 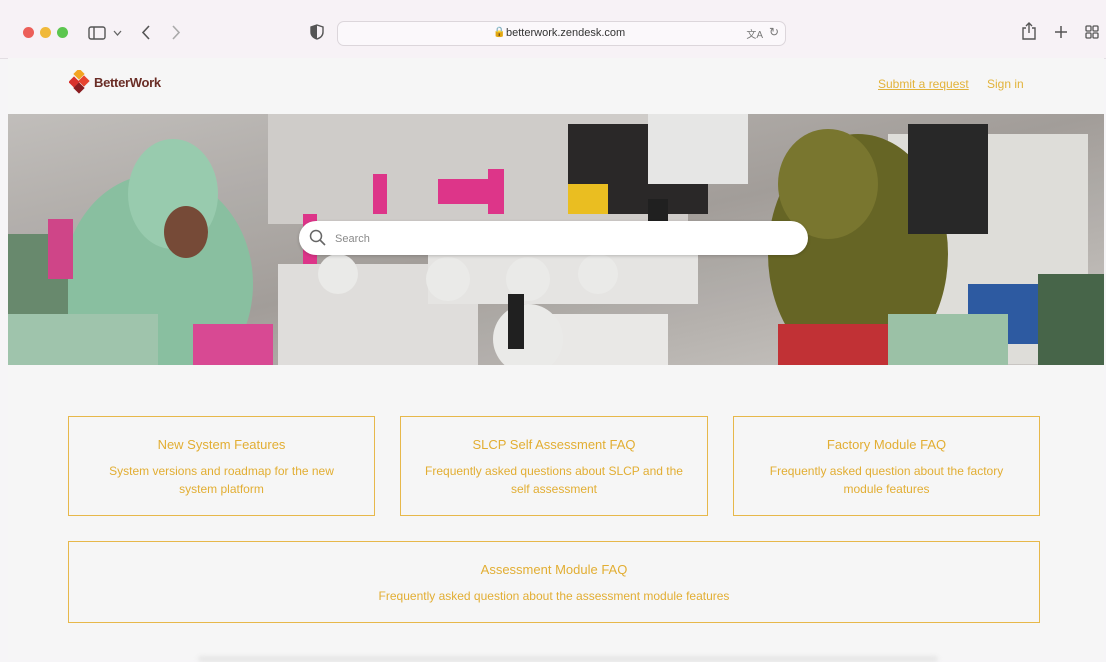 What do you see at coordinates (1092, 32) in the screenshot?
I see `tab-overview-icon` at bounding box center [1092, 32].